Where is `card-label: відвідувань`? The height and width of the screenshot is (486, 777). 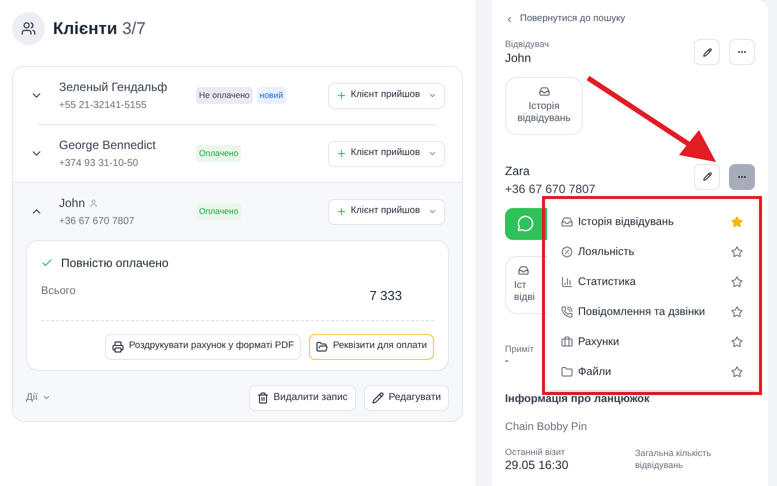 card-label: відвідувань is located at coordinates (544, 119).